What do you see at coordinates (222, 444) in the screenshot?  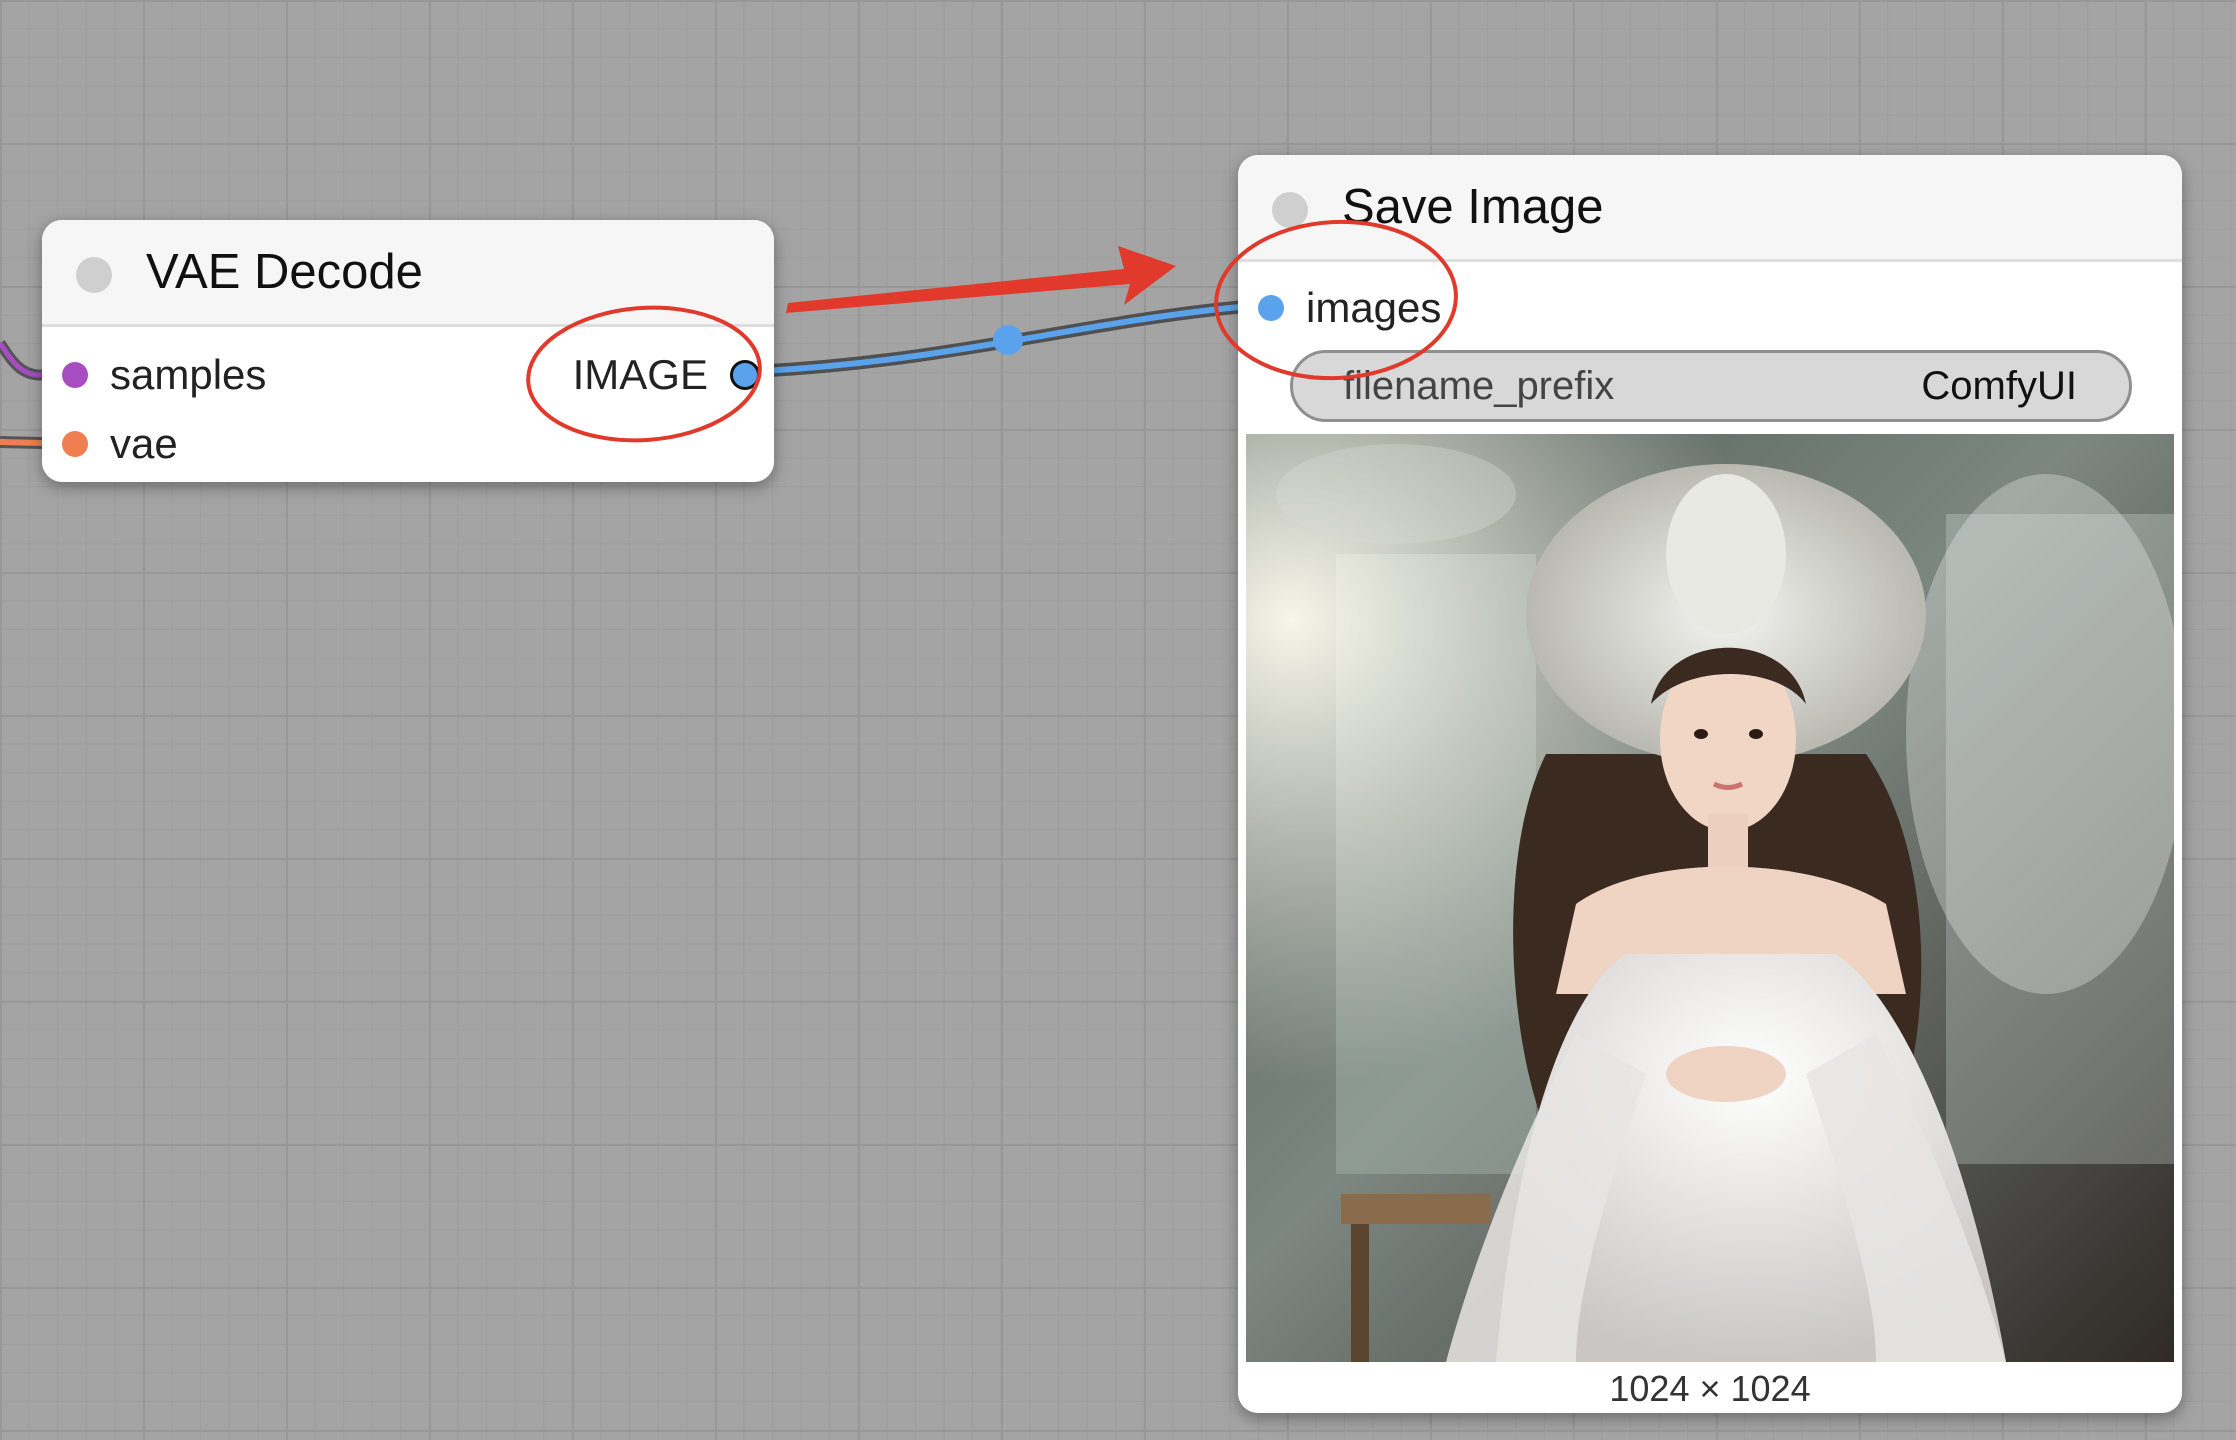 I see `input-slot-vae: vae` at bounding box center [222, 444].